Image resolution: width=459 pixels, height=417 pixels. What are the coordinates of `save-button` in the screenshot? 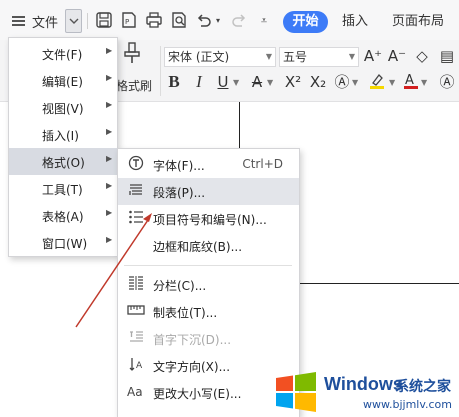 It's located at (104, 21).